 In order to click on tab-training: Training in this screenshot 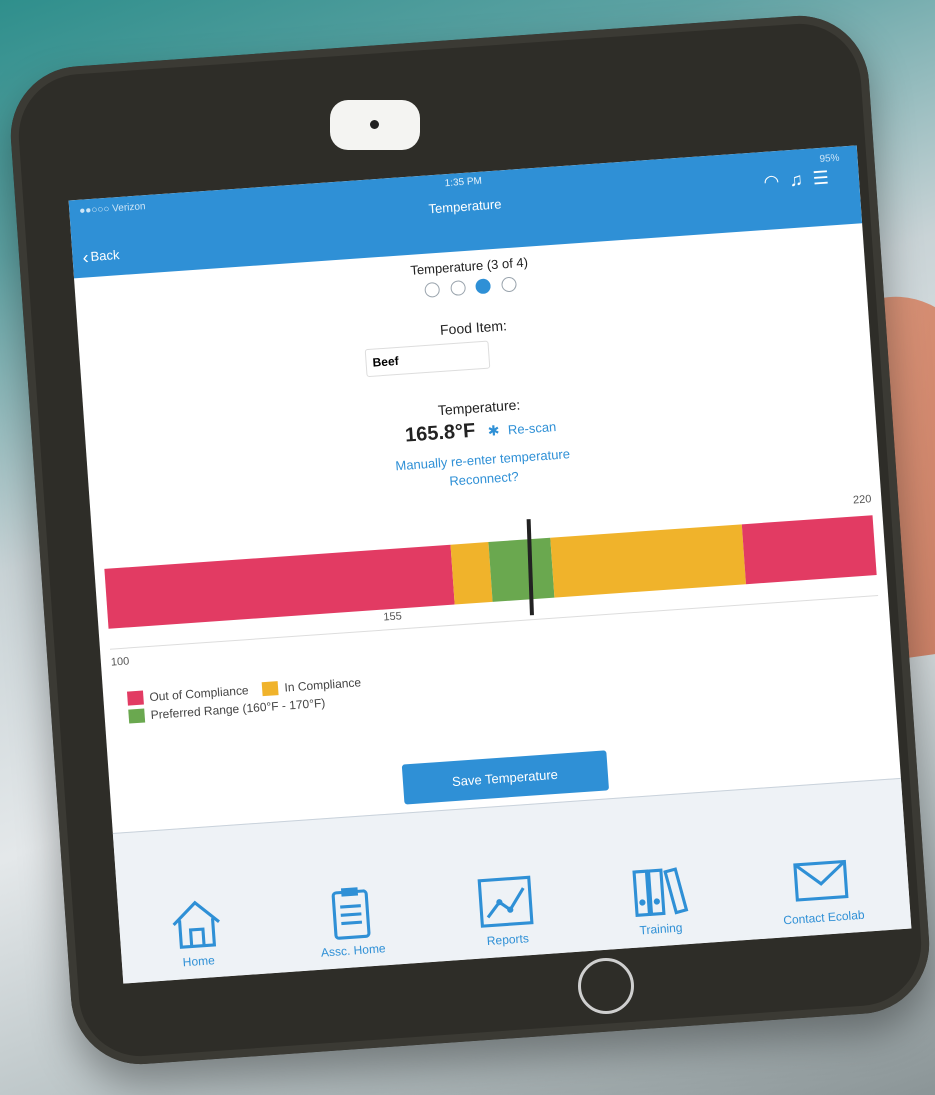, I will do `click(658, 898)`.